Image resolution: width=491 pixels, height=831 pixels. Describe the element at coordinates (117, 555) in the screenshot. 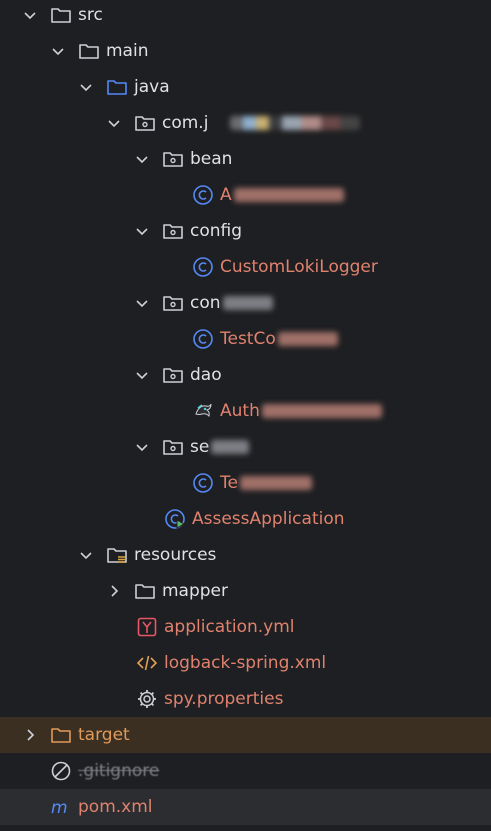

I see `resources-folder-icon` at that location.